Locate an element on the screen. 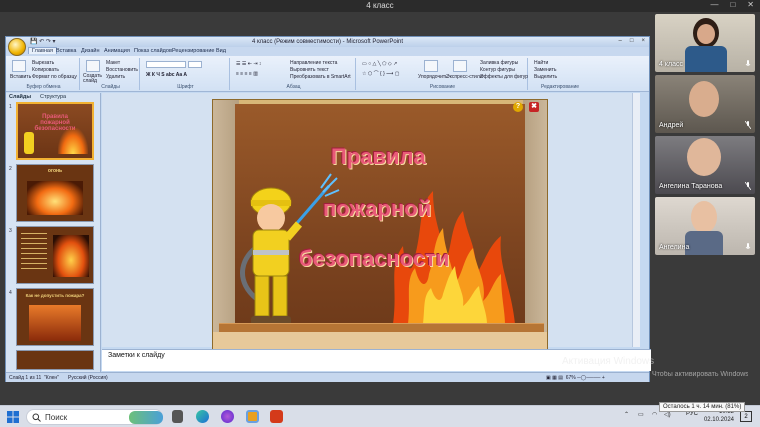 This screenshot has height=427, width=760. tab-animation: Анимация is located at coordinates (117, 51).